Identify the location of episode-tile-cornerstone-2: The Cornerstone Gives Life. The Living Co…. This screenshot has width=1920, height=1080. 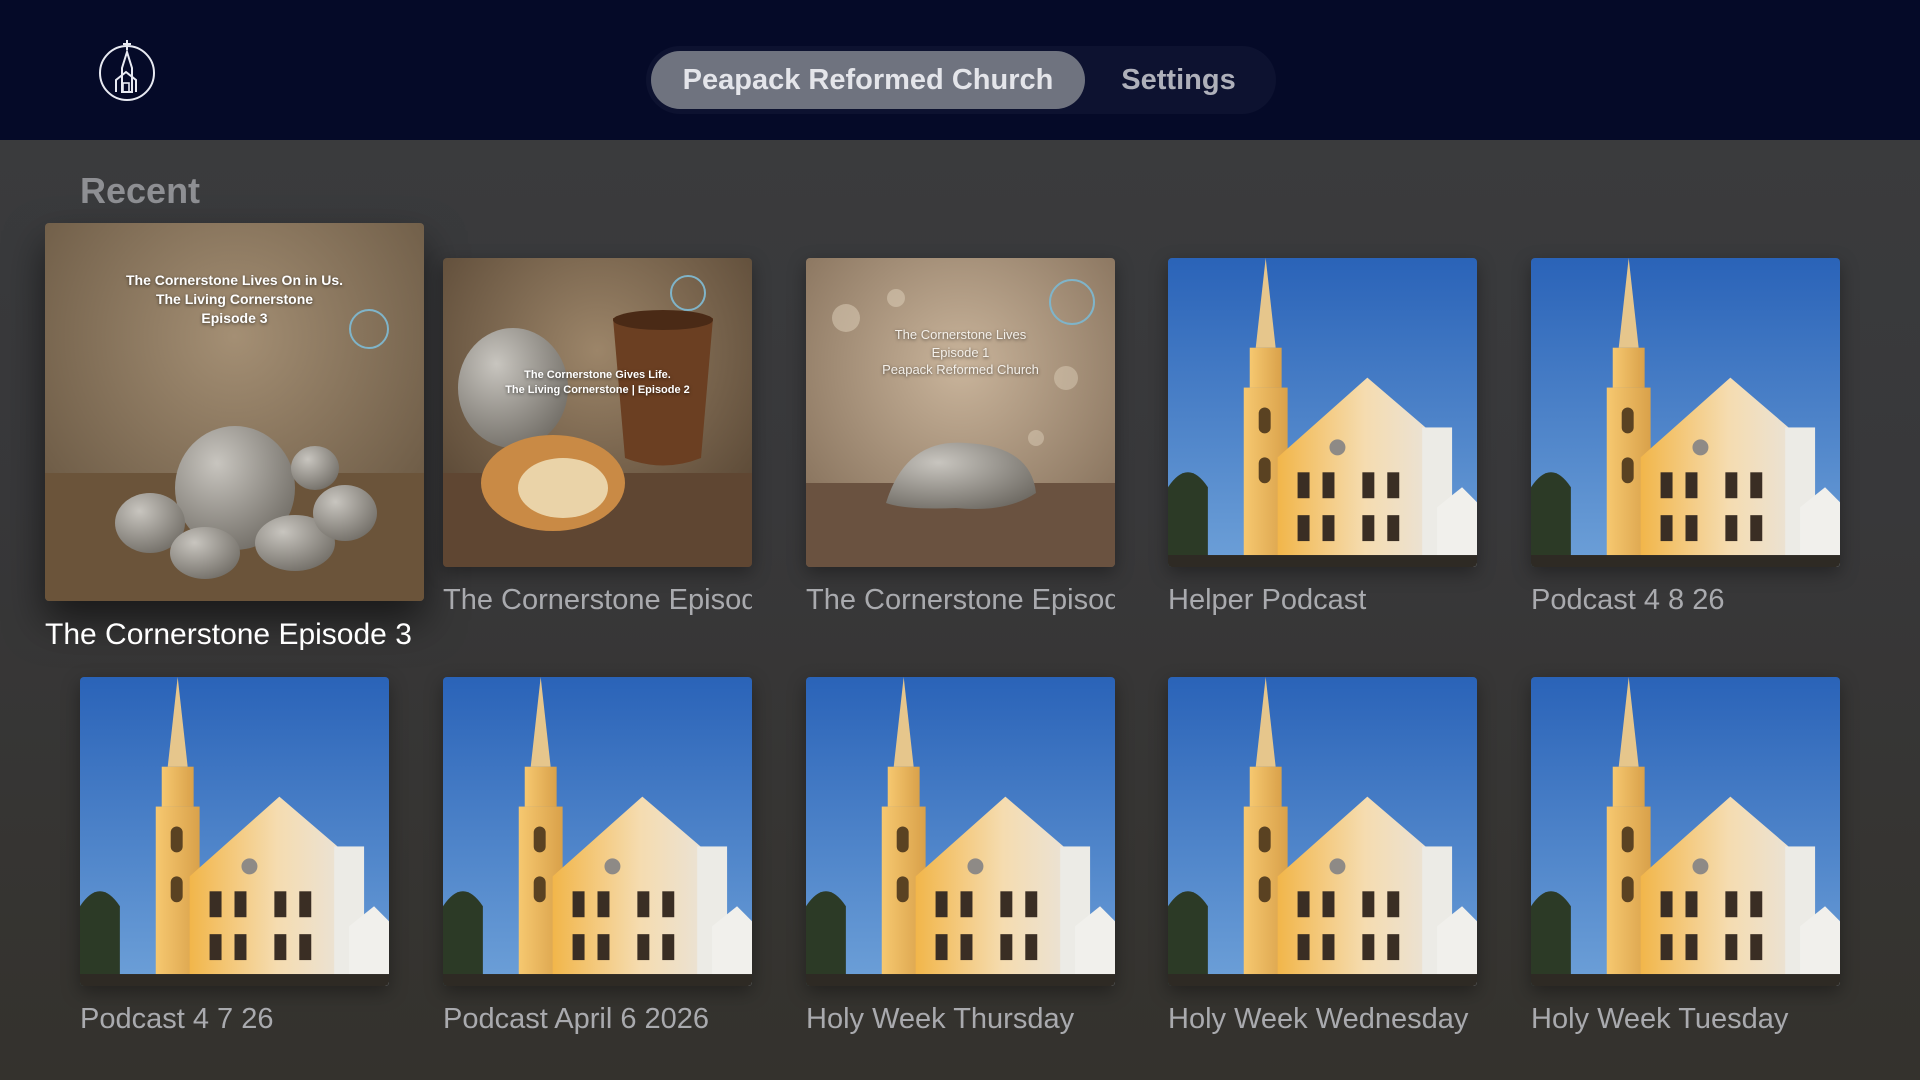
(597, 412).